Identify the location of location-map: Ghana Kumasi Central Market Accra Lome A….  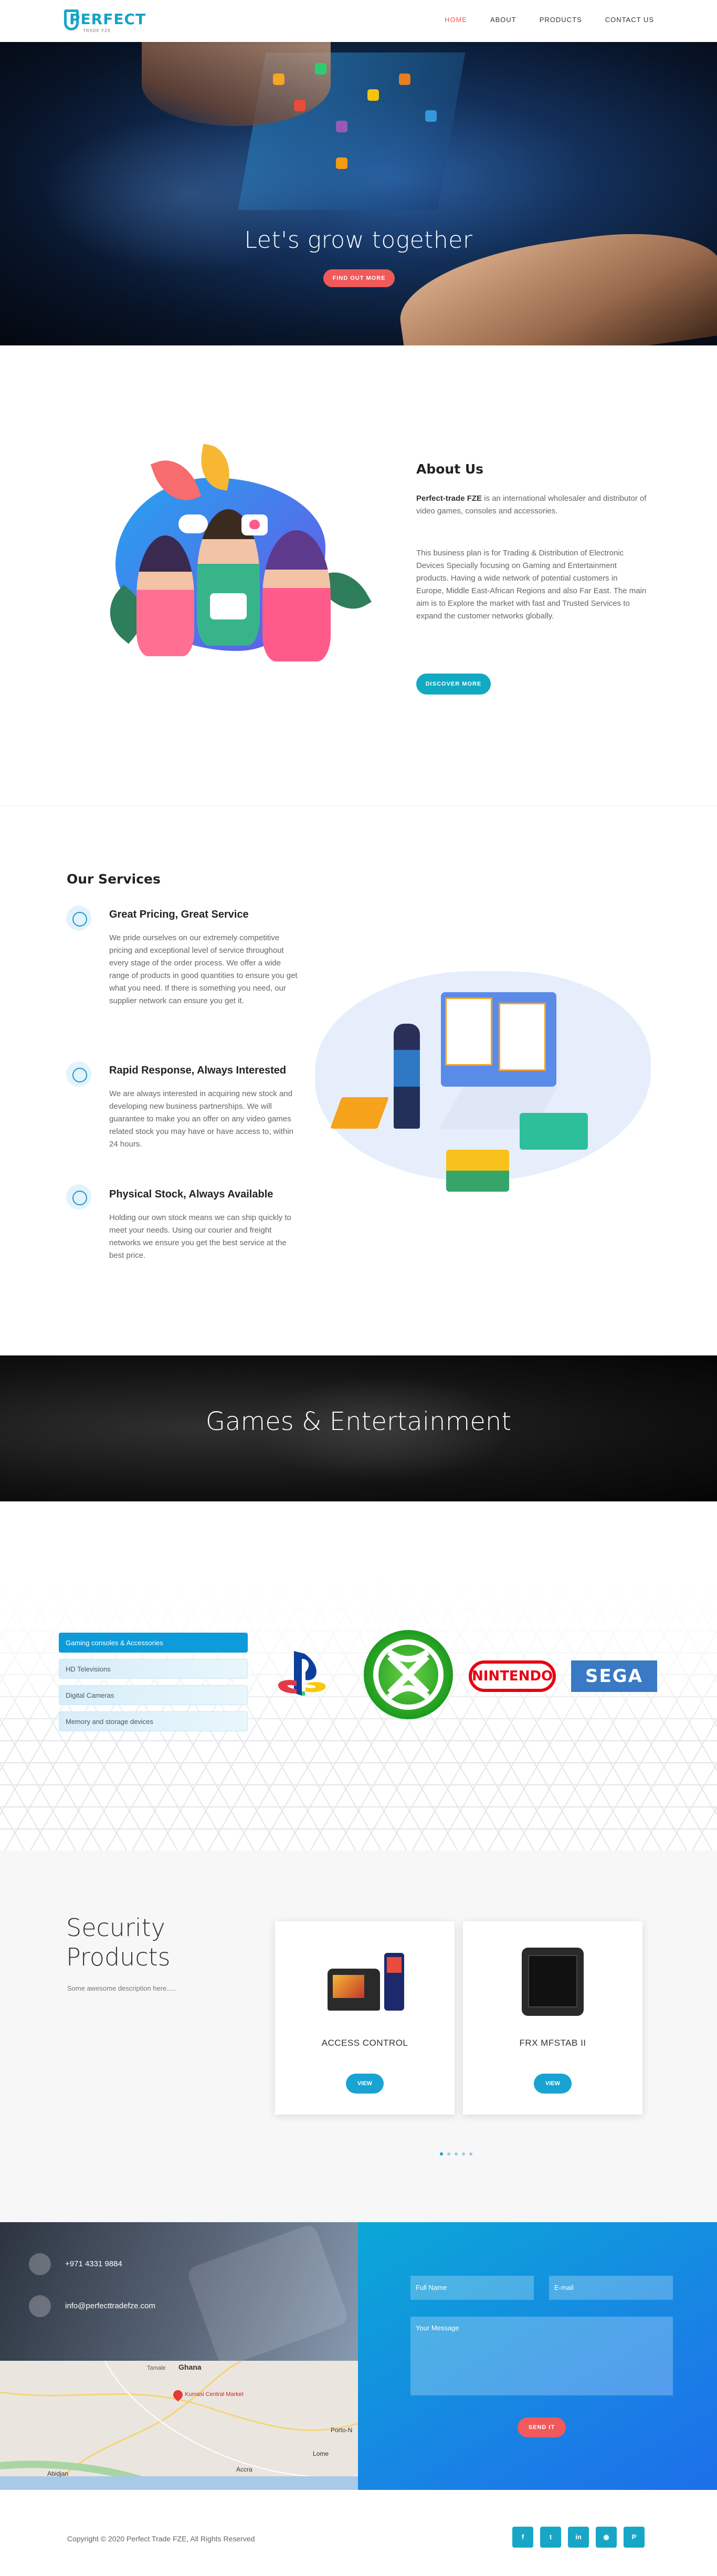
(179, 2425).